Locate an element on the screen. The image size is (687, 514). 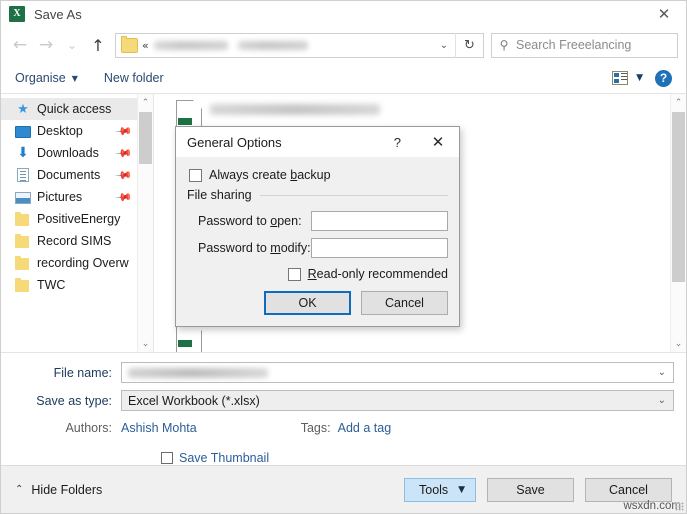
folder-icon is located at coordinates (23, 263).